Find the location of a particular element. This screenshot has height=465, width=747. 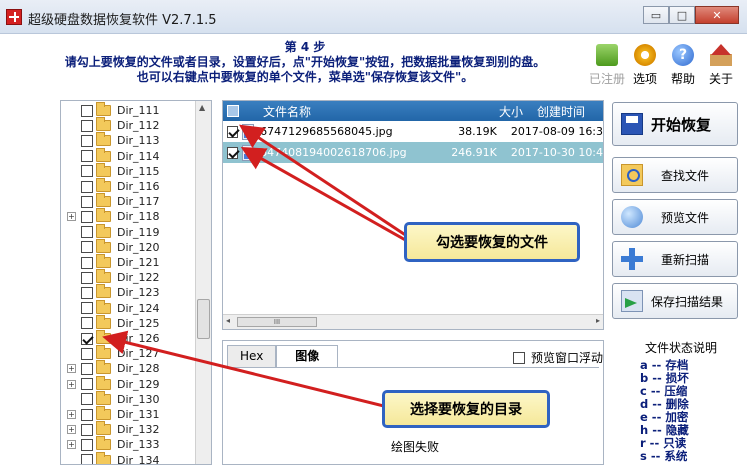

options-button: 选项 is located at coordinates (645, 65).